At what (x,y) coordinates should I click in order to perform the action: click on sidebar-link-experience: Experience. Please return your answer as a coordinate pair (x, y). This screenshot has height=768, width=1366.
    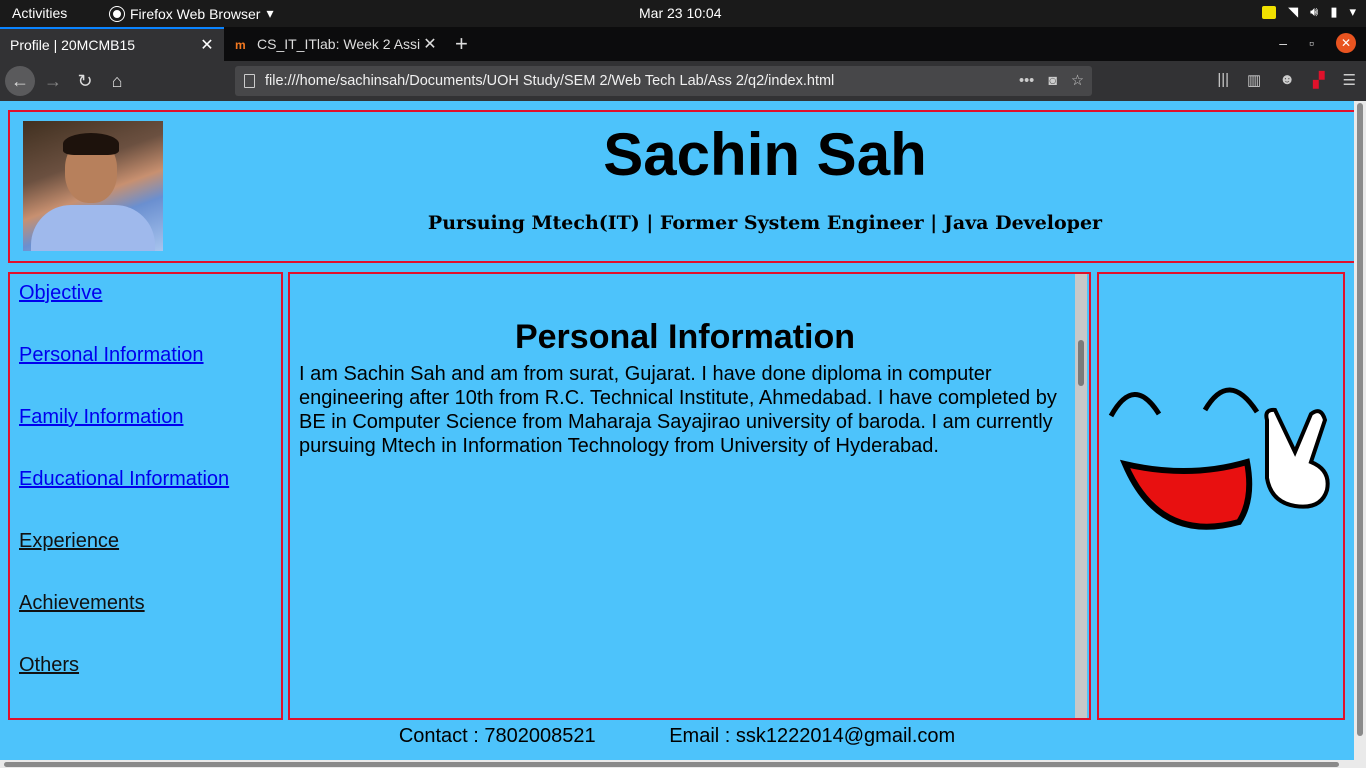
    Looking at the image, I should click on (69, 541).